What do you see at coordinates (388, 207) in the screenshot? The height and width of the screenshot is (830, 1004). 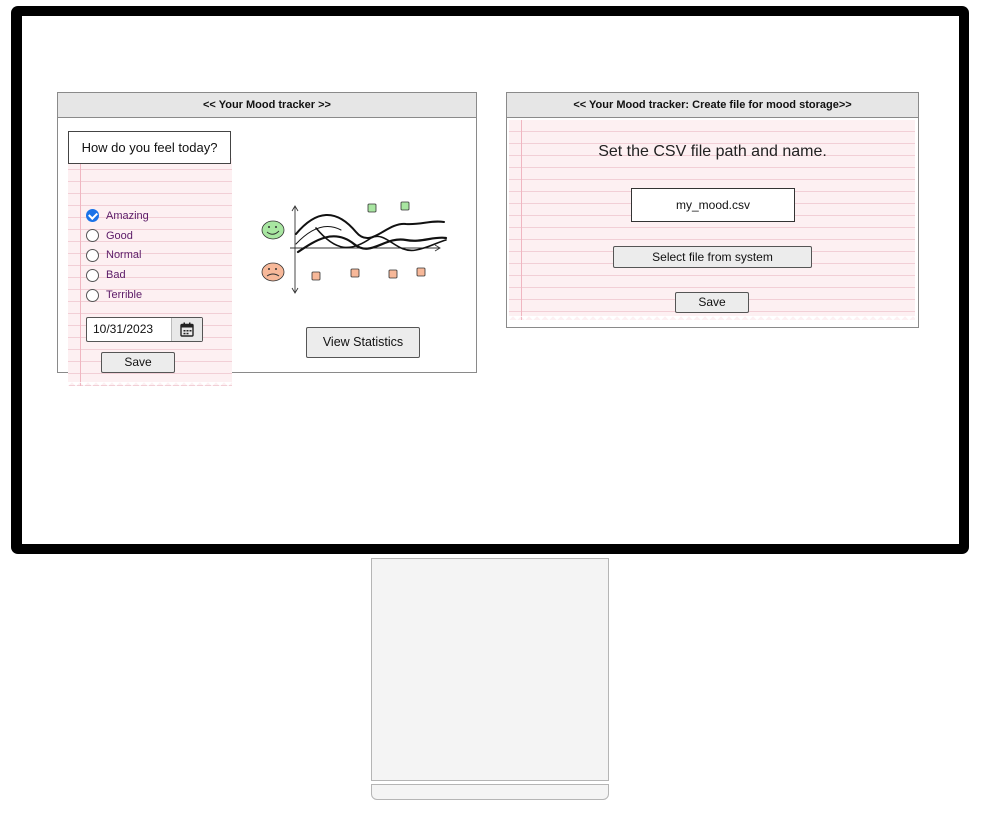 I see `happy-markers` at bounding box center [388, 207].